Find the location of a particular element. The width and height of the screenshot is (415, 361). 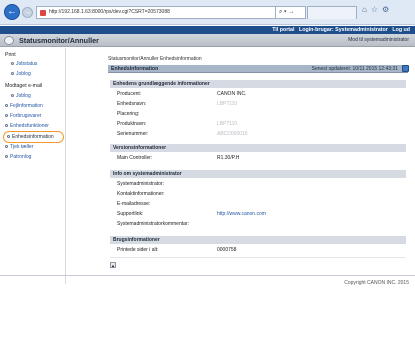

sidebar-item-label: Enhedsinformation is located at coordinates (33, 137).